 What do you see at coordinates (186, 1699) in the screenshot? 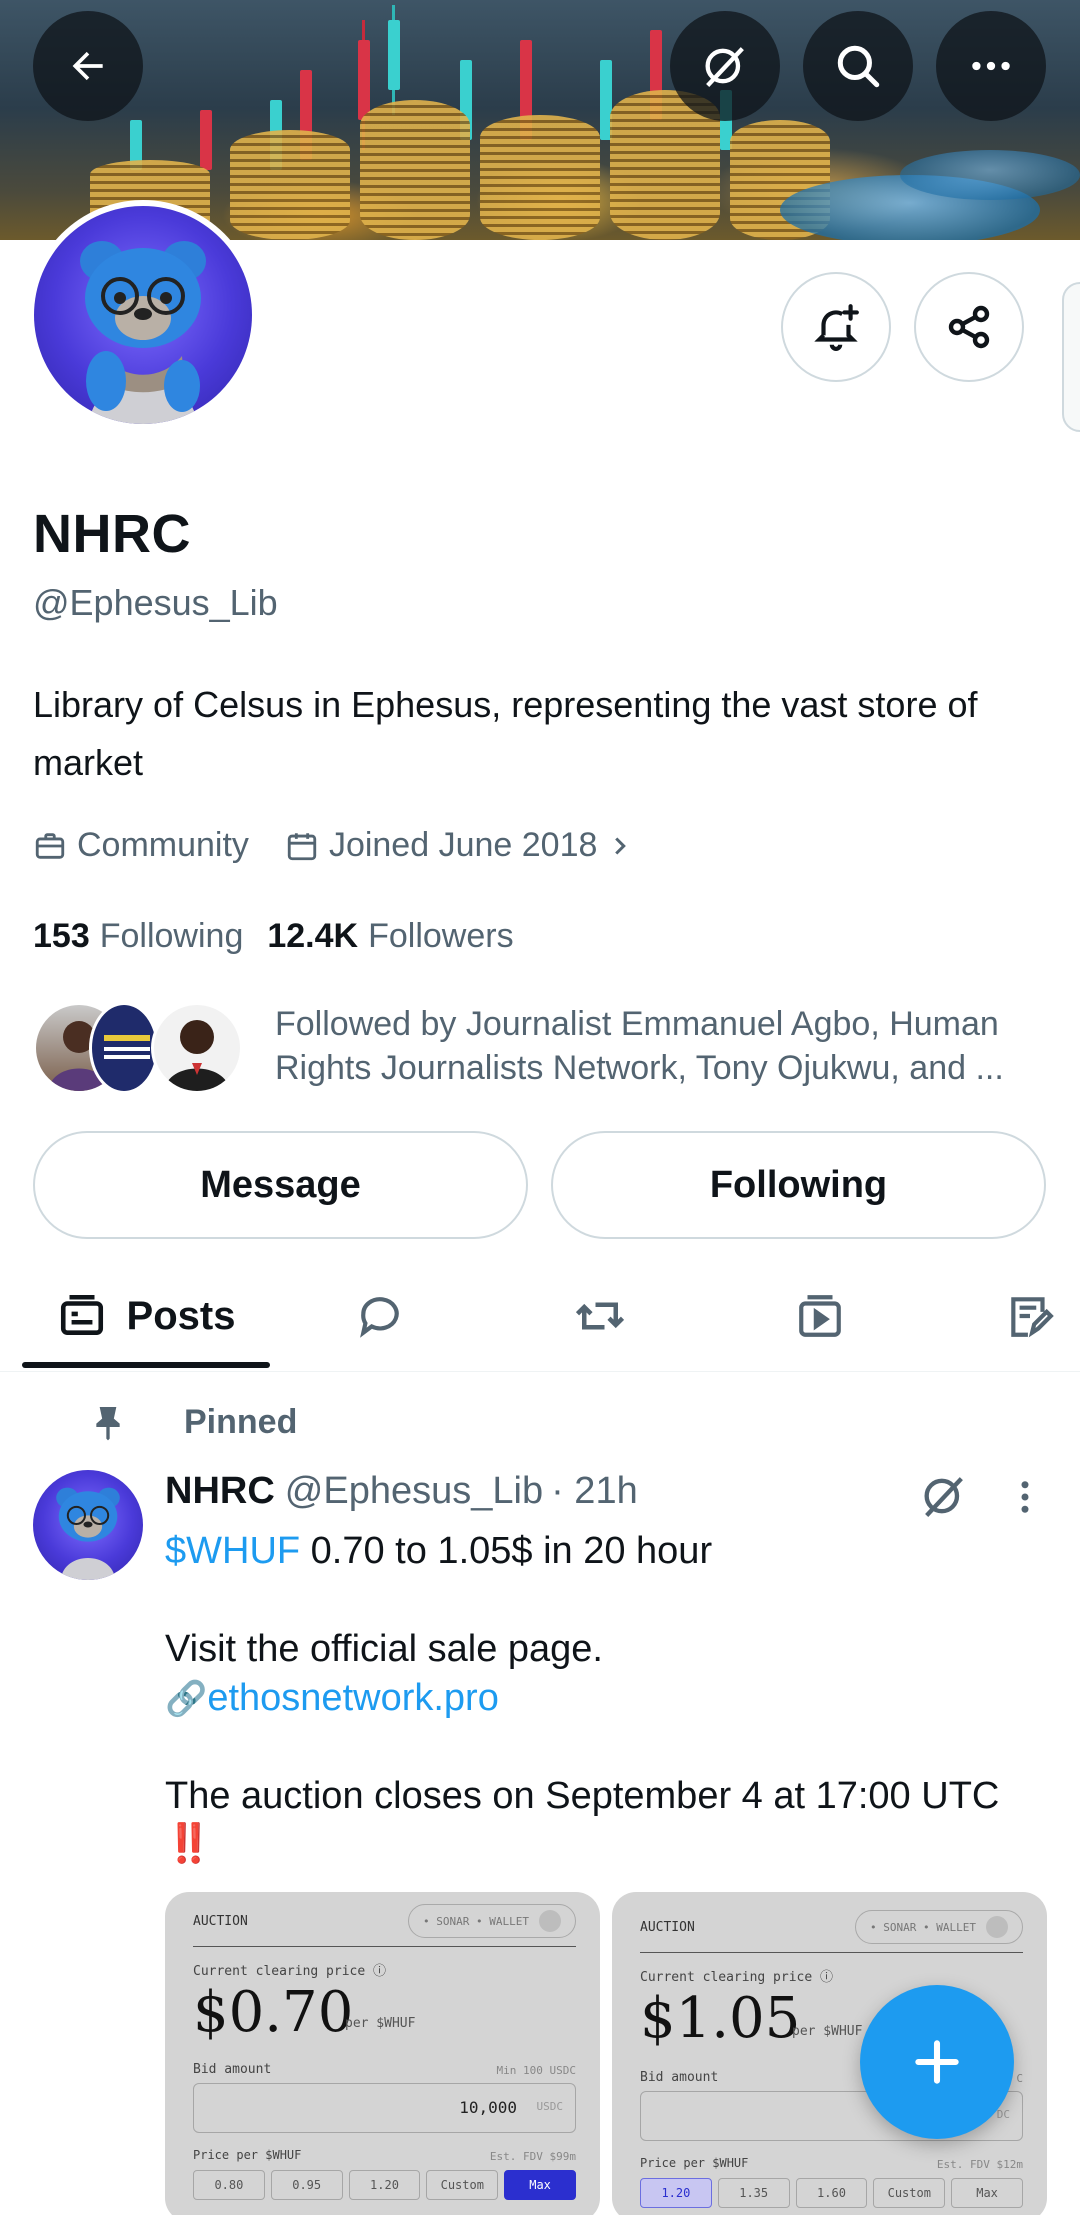
I see `link-emoji: 🔗` at bounding box center [186, 1699].